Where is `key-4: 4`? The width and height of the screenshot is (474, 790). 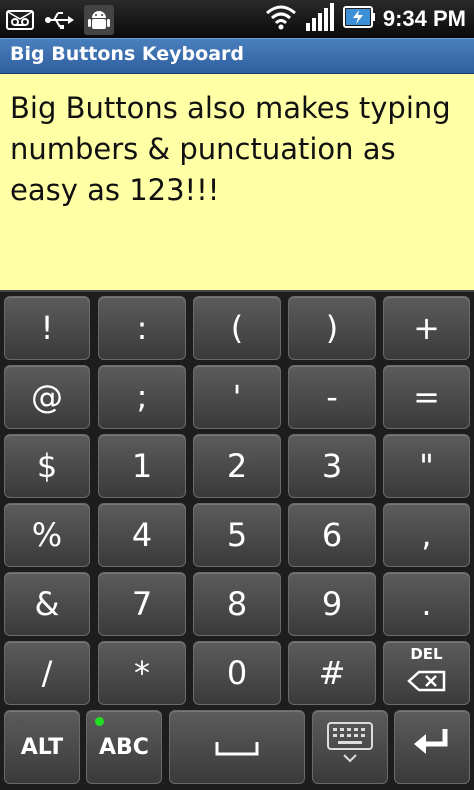
key-4: 4 is located at coordinates (142, 535).